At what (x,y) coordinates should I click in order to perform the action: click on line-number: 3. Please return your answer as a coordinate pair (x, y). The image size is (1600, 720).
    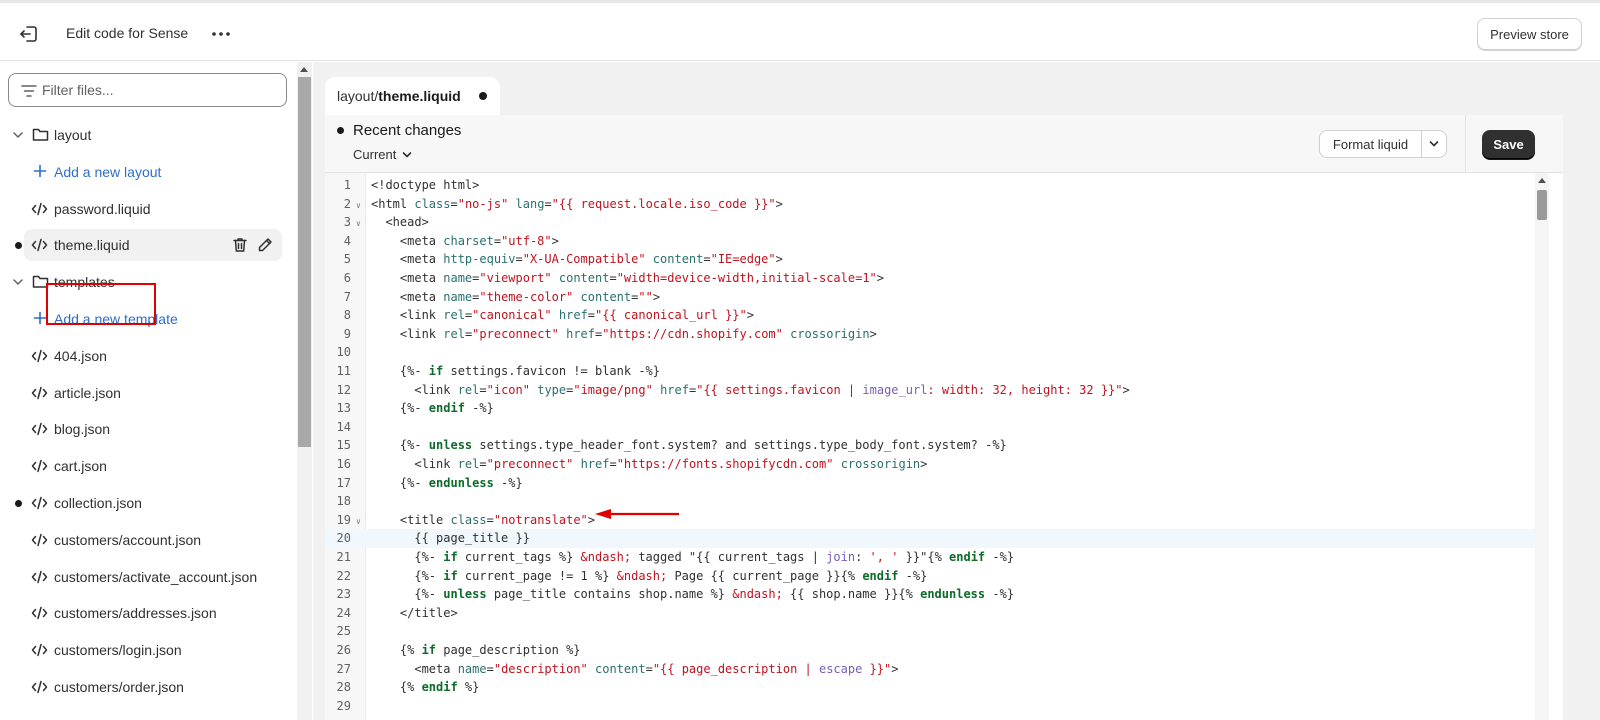
    Looking at the image, I should click on (347, 222).